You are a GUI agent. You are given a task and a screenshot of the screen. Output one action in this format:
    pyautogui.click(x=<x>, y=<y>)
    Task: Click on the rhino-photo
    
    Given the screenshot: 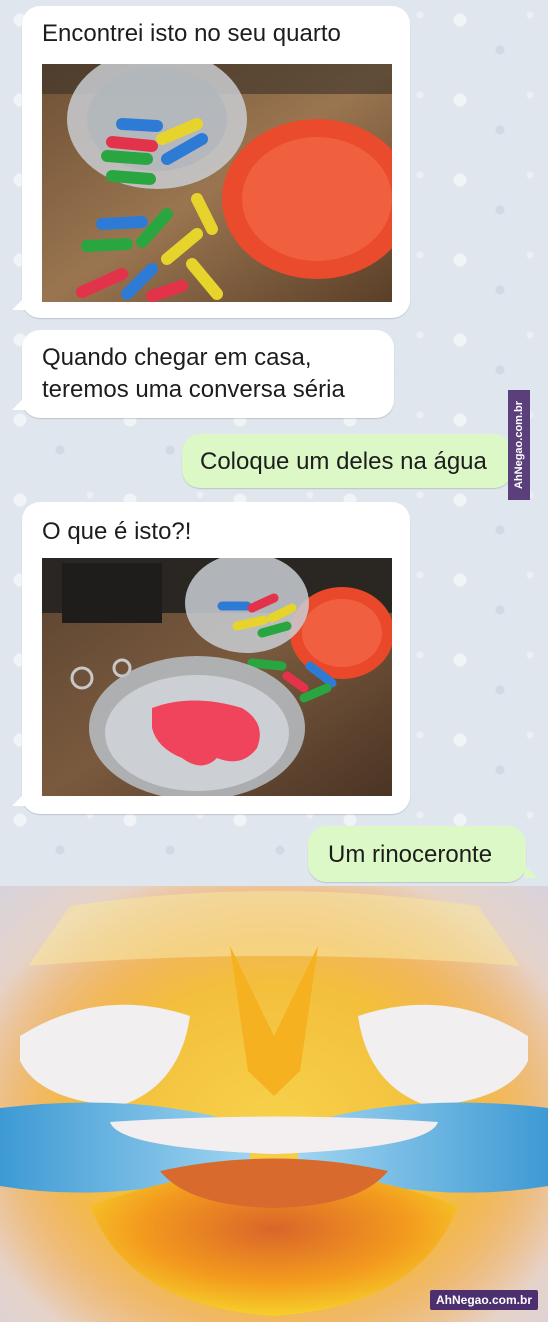 What is the action you would take?
    pyautogui.click(x=217, y=677)
    